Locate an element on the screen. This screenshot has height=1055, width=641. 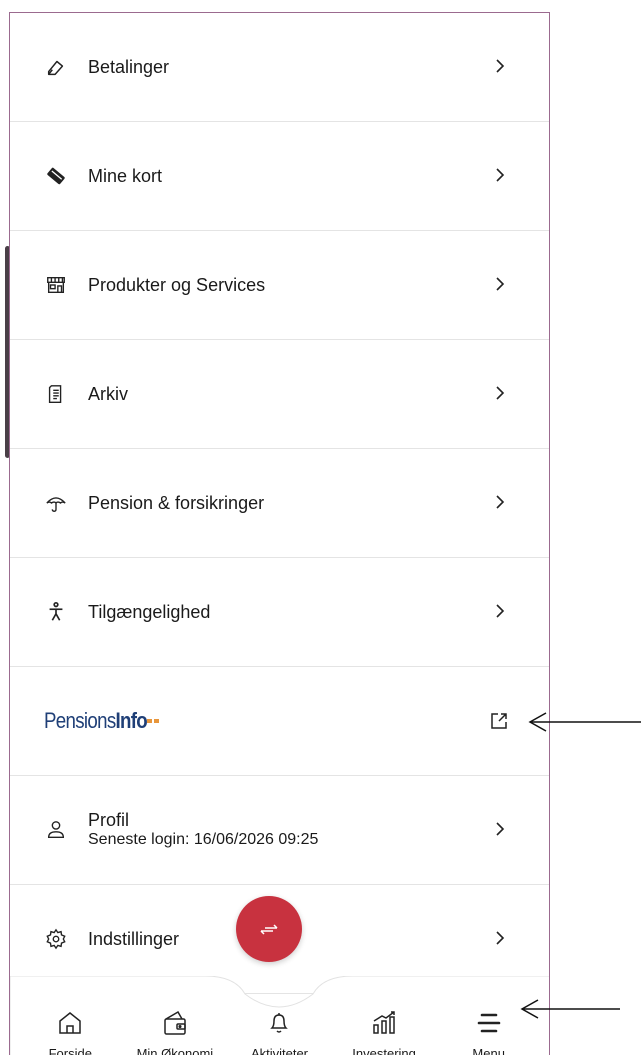
menu-item-label: Tilgængelighed is located at coordinates (149, 611).